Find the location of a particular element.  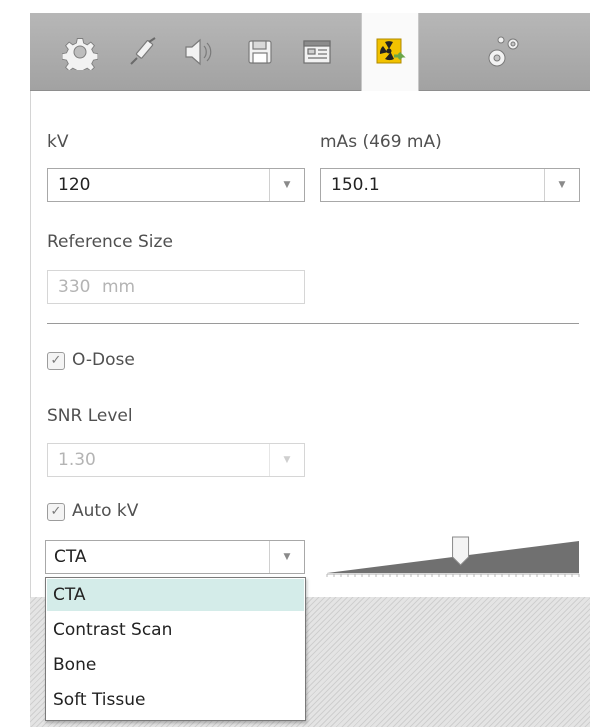

tab-contrast is located at coordinates (143, 51).